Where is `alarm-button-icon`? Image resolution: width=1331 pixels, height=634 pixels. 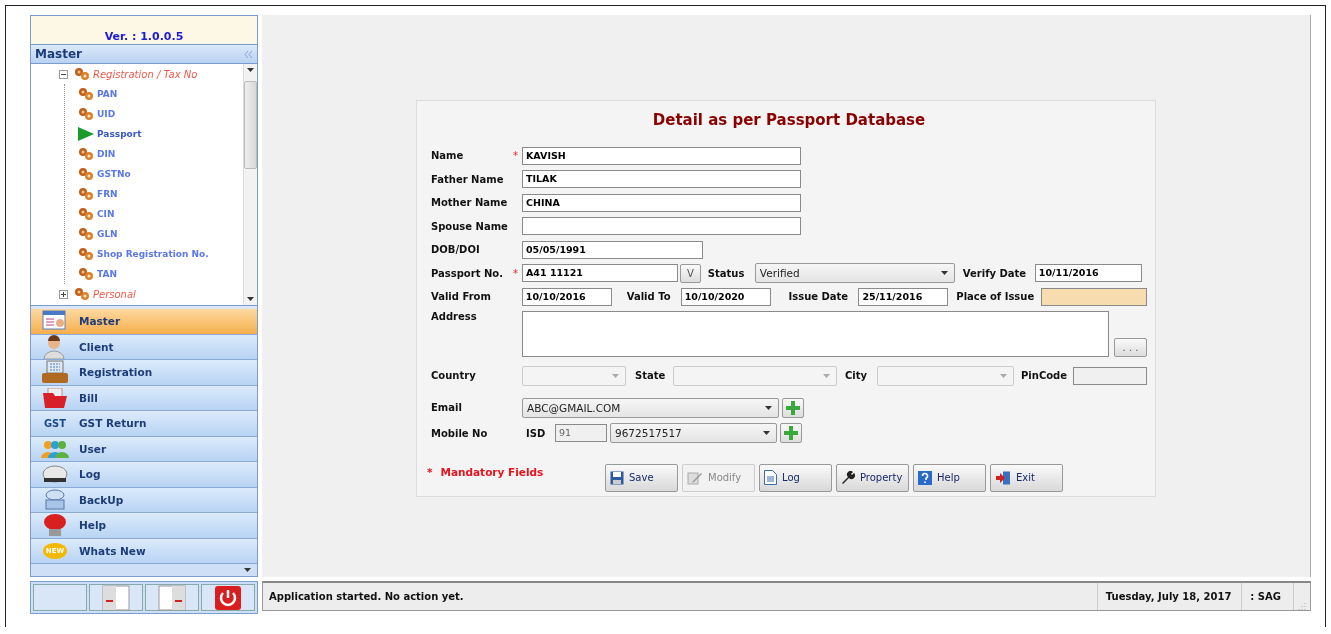 alarm-button-icon is located at coordinates (55, 525).